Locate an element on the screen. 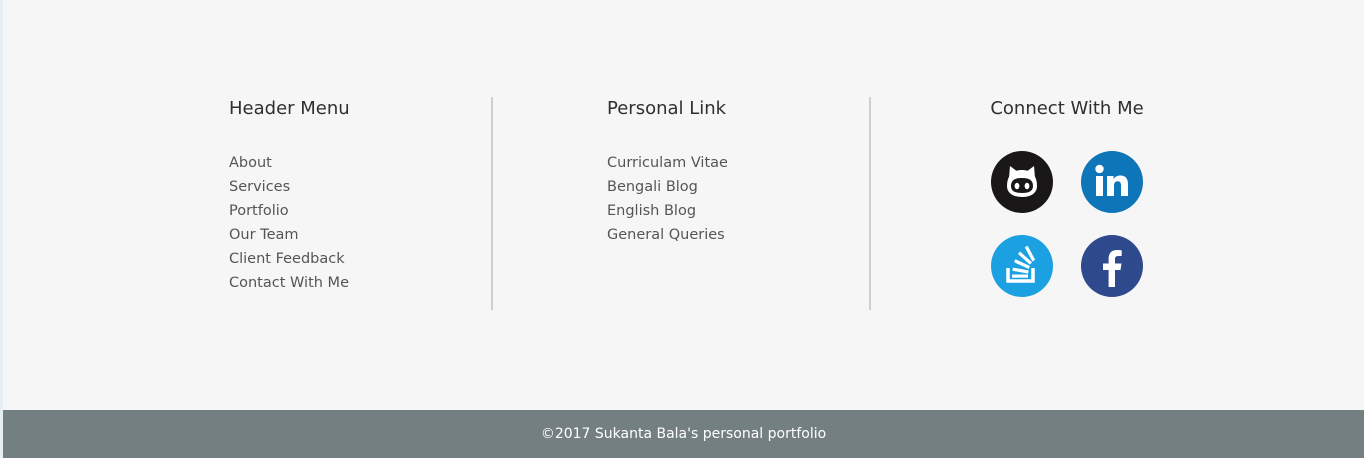 This screenshot has width=1364, height=458. facebook-icon is located at coordinates (1112, 266).